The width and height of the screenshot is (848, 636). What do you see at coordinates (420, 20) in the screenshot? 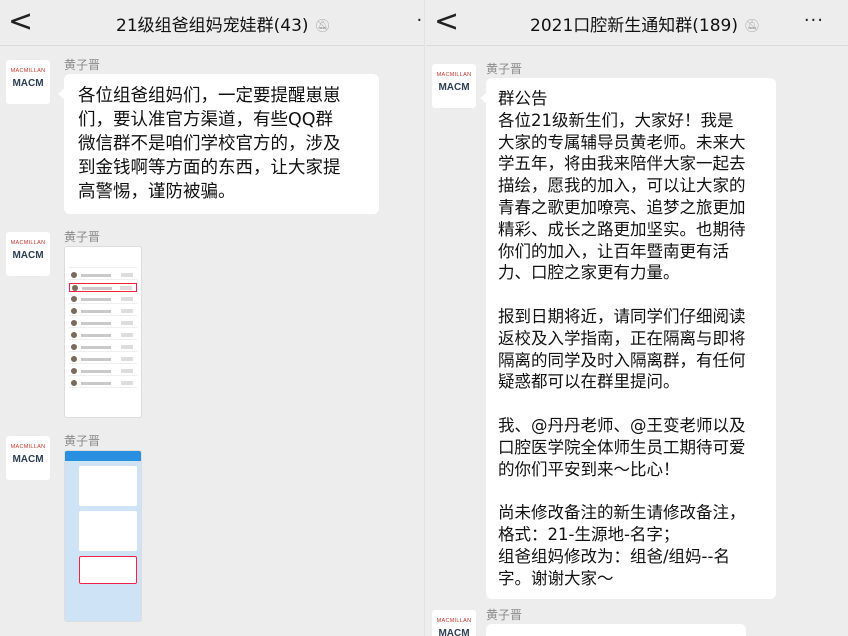
I see `more-options-icon: ··` at bounding box center [420, 20].